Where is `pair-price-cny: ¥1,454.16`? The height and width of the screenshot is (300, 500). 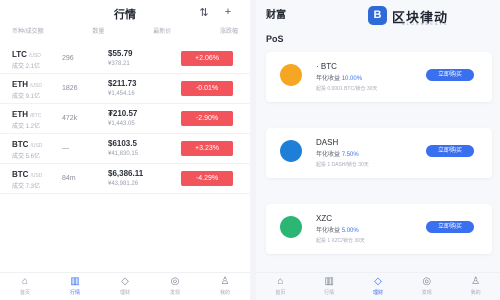
pair-price-cny: ¥1,454.16 is located at coordinates (121, 94).